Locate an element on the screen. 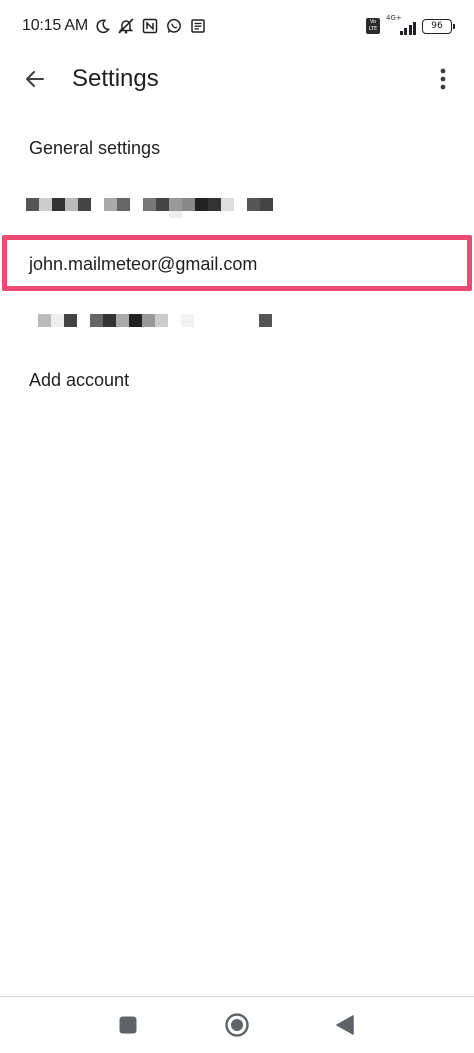  account-email-label: john.mailmeteor@gmail.com is located at coordinates (143, 264).